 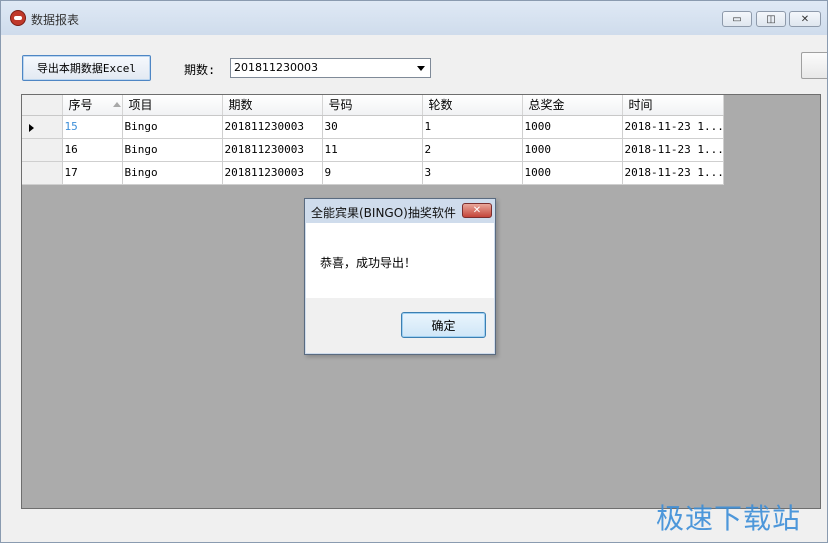 I want to click on table-cell: 15, so click(x=92, y=127).